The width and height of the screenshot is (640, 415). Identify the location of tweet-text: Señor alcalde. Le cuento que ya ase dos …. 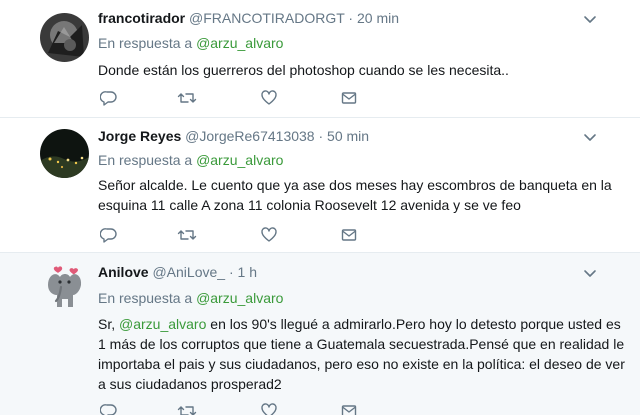
(355, 195).